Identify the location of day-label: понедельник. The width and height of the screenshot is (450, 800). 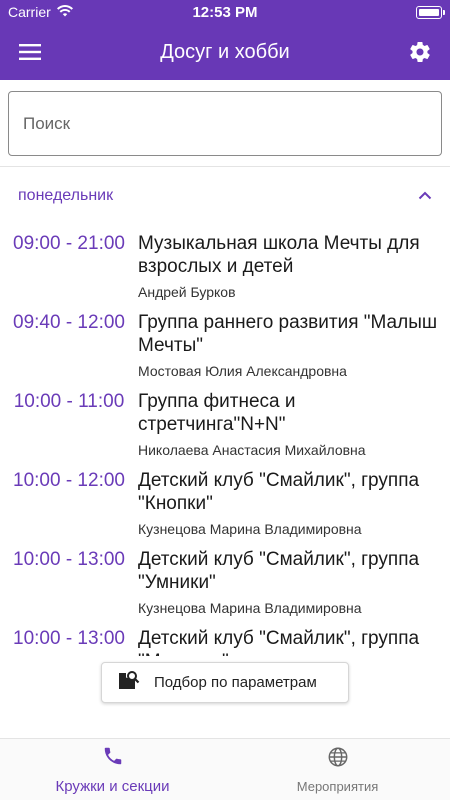
(66, 195).